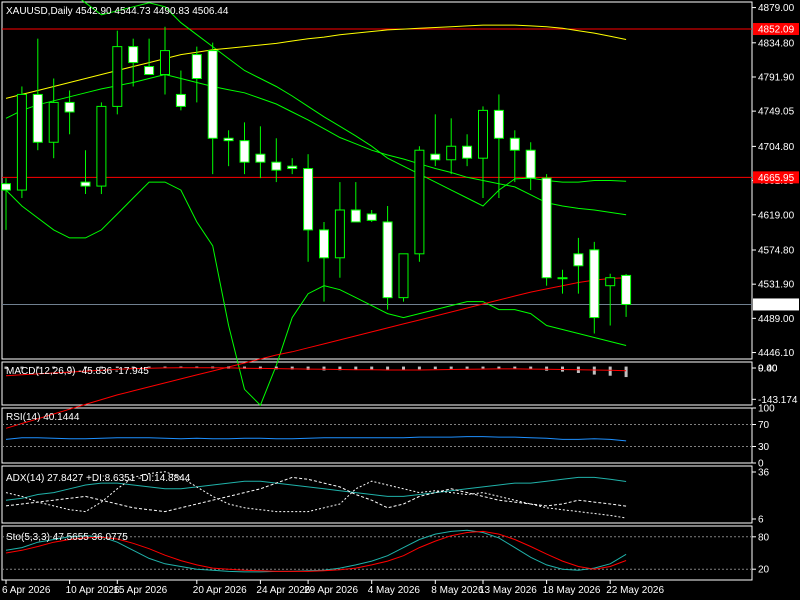  Describe the element at coordinates (768, 369) in the screenshot. I see `macd-tick-label: 0.00` at that location.